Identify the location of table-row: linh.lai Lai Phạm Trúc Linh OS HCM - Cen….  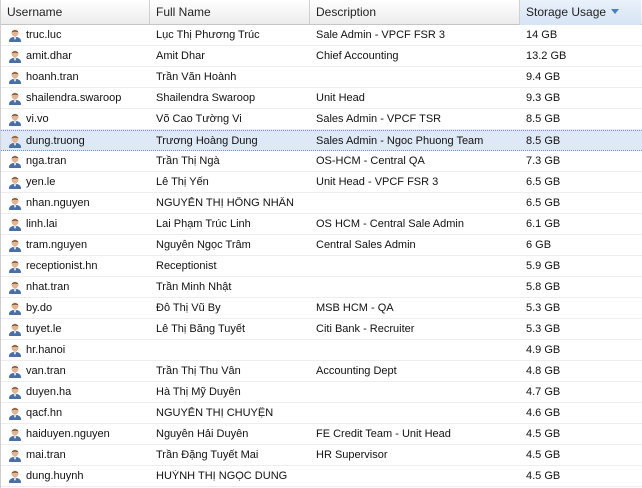
(321, 224).